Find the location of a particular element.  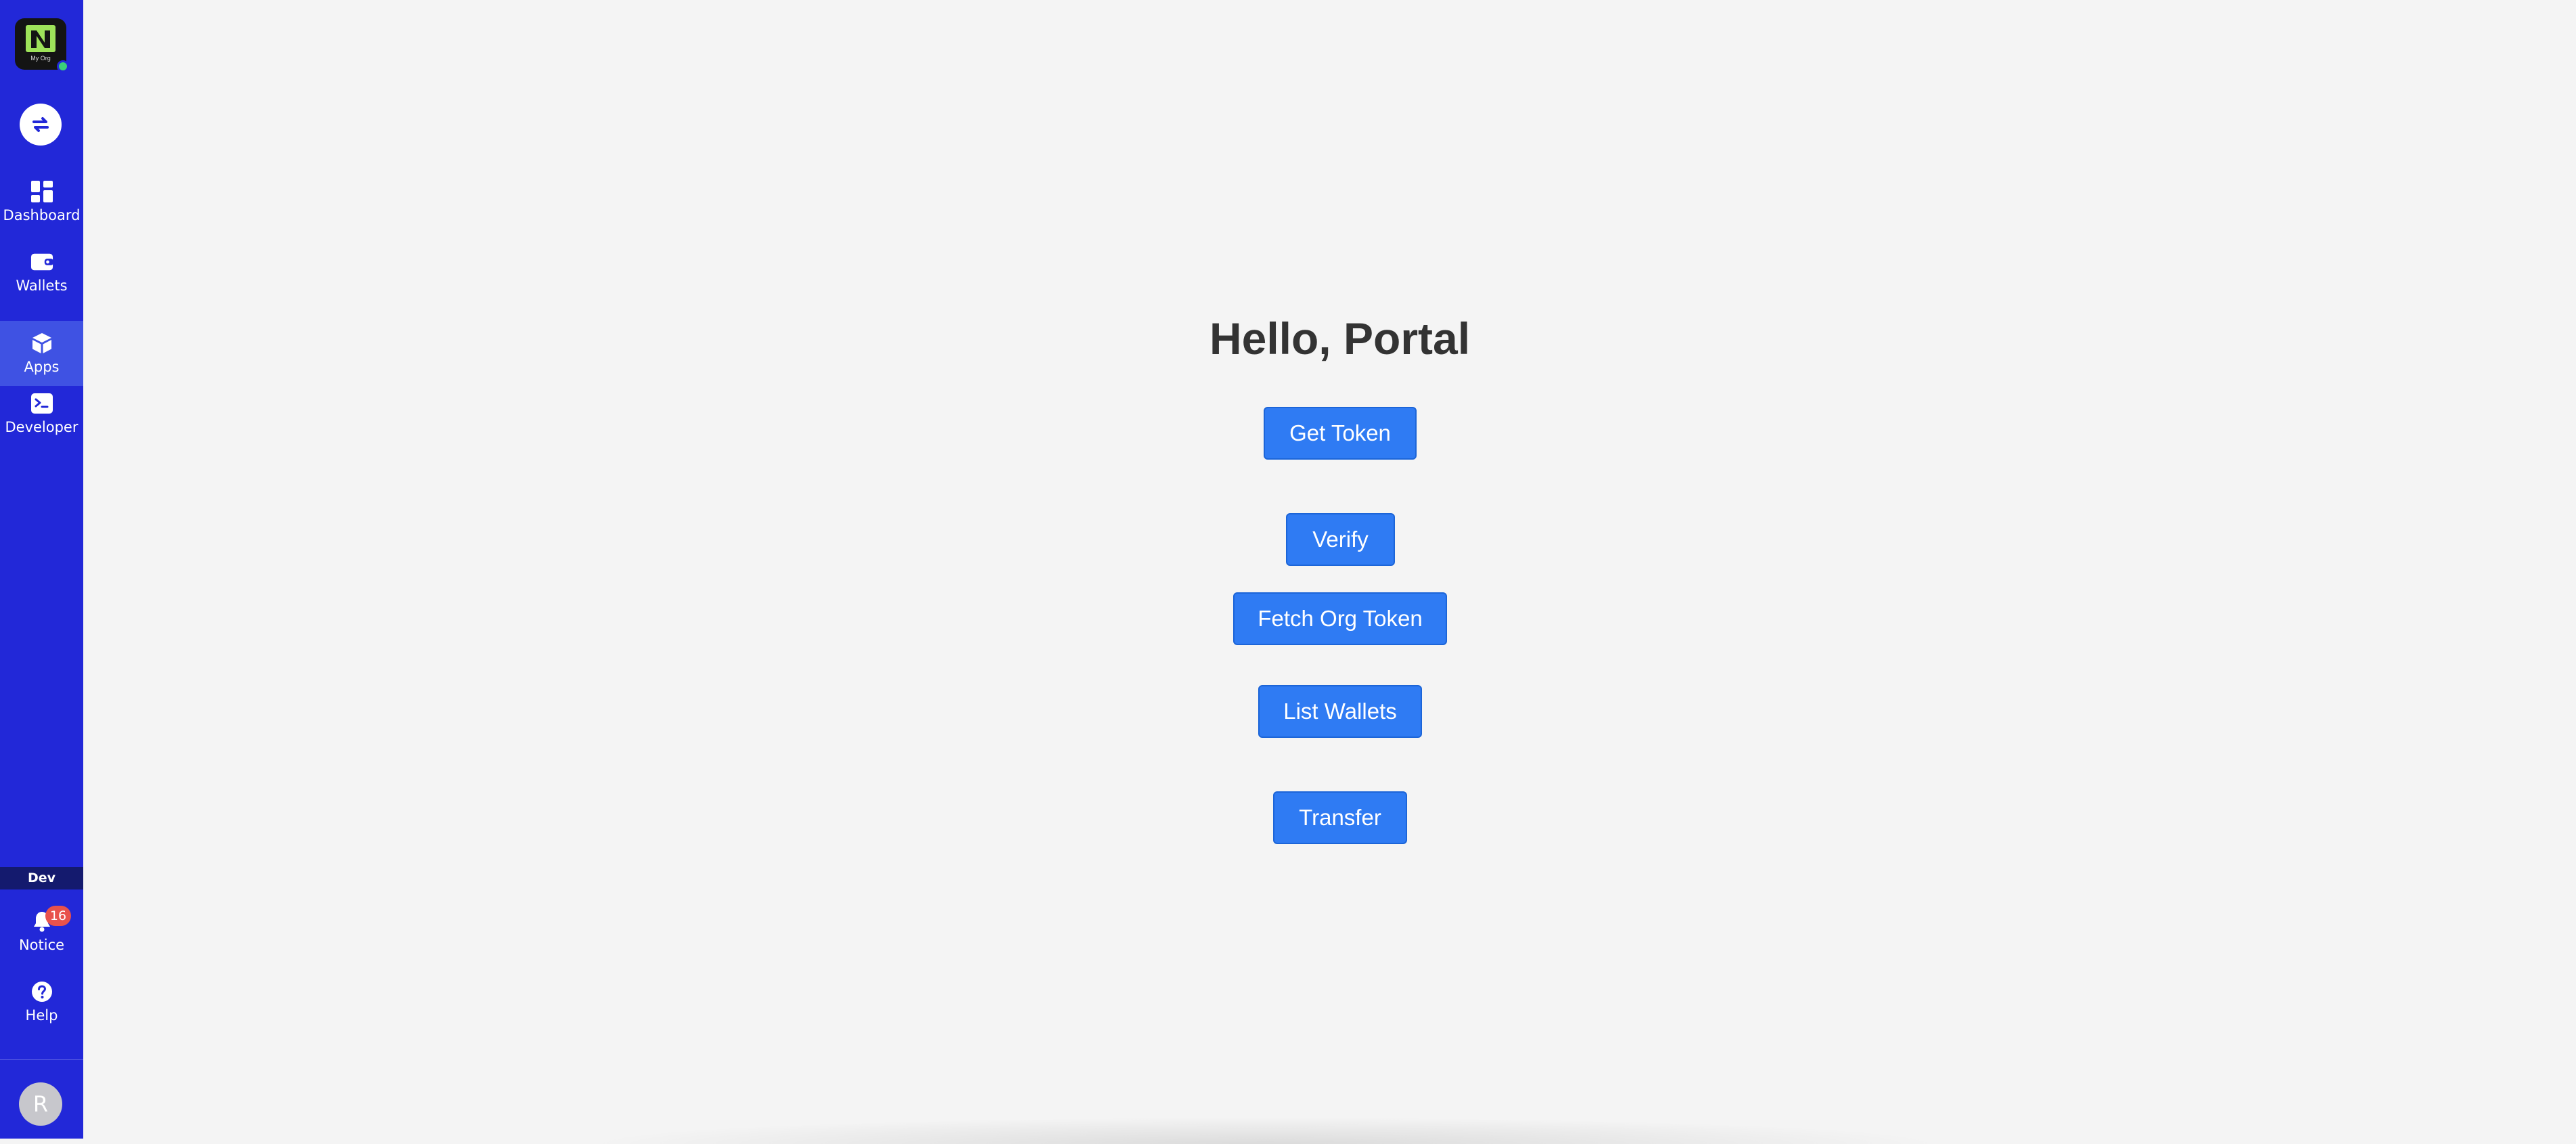

org-logo: My Org is located at coordinates (42, 45).